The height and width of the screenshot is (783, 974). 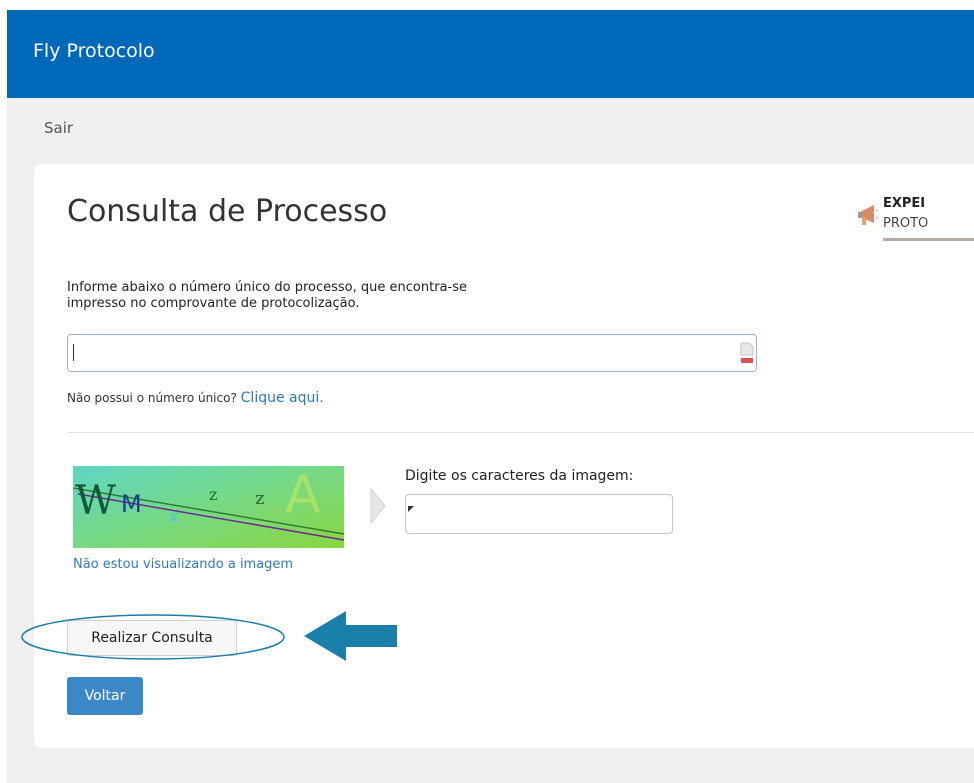 What do you see at coordinates (208, 508) in the screenshot?
I see `captcha-image: W M x z z A` at bounding box center [208, 508].